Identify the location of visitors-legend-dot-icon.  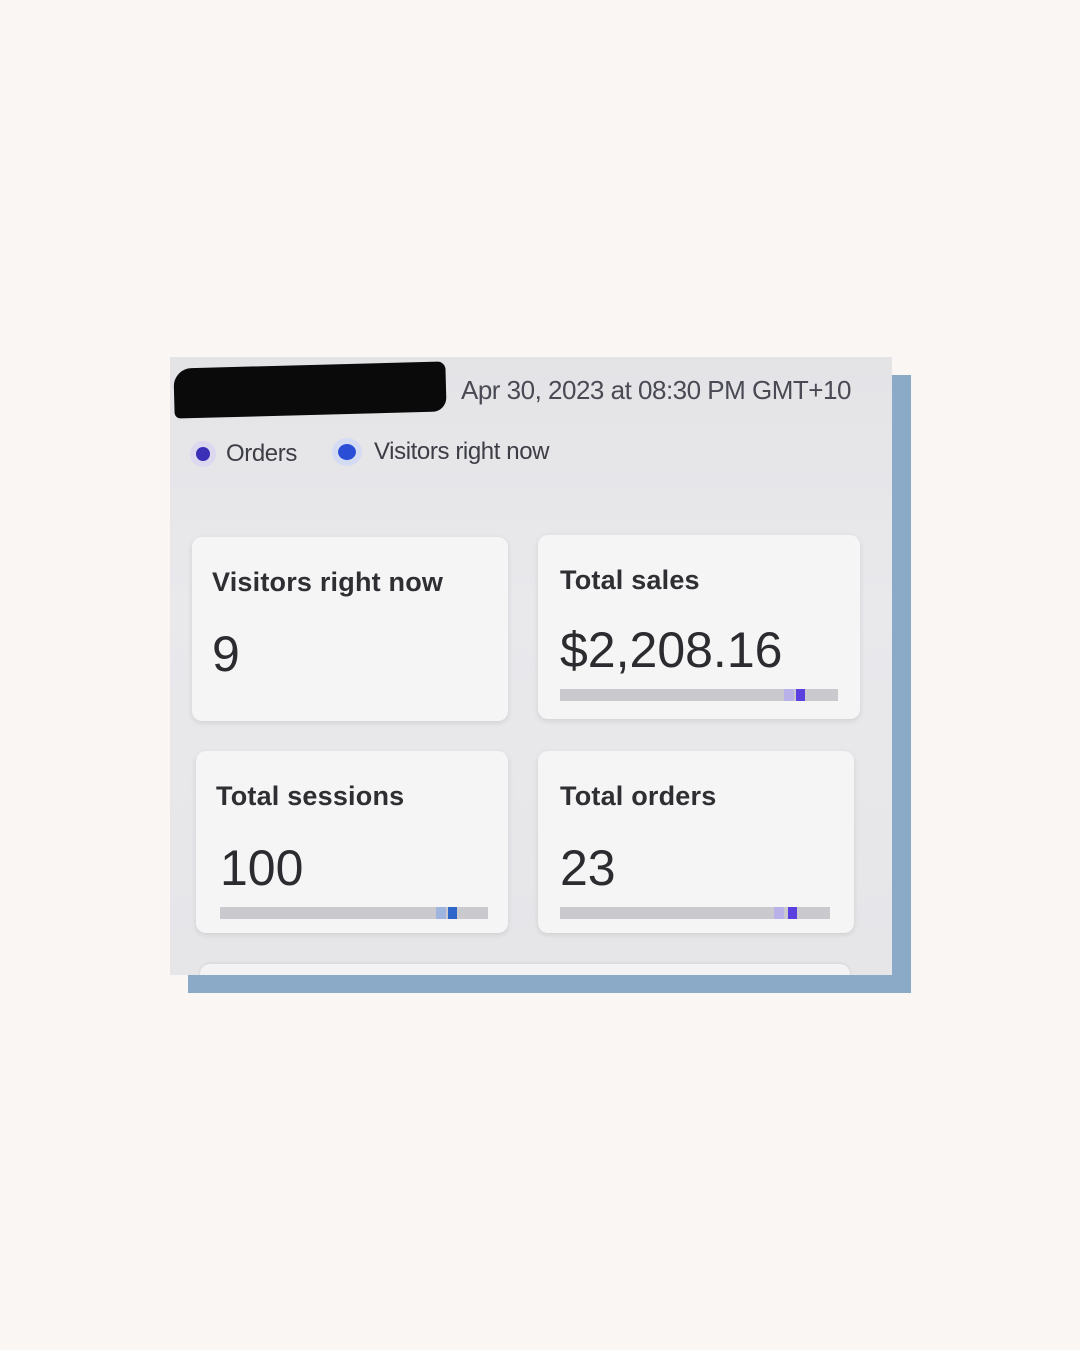
(347, 452).